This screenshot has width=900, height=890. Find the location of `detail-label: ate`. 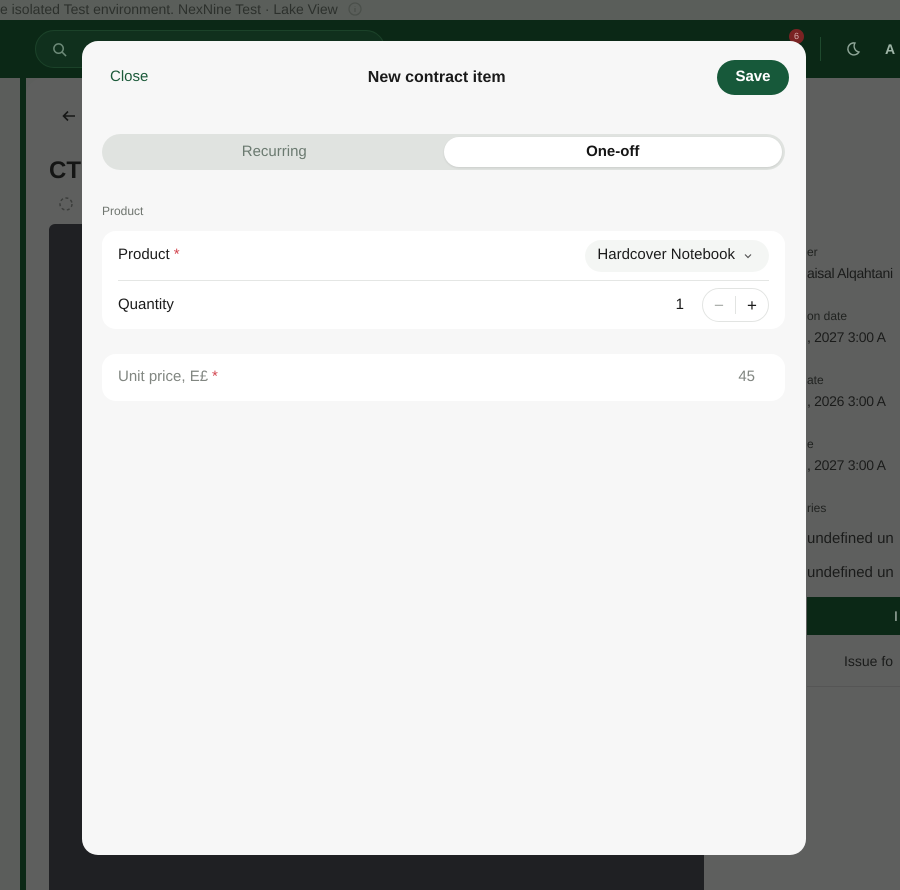

detail-label: ate is located at coordinates (816, 380).